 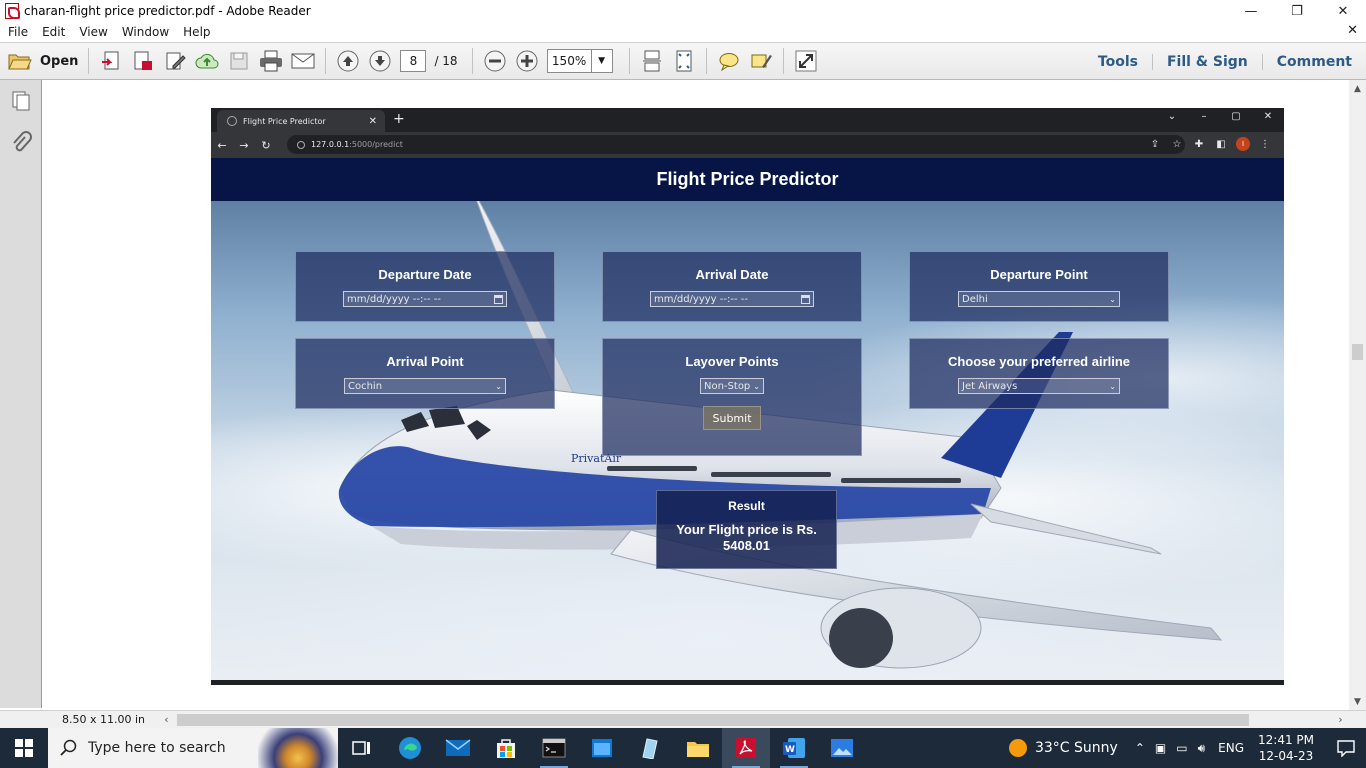 What do you see at coordinates (145, 32) in the screenshot?
I see `menu-window: Window` at bounding box center [145, 32].